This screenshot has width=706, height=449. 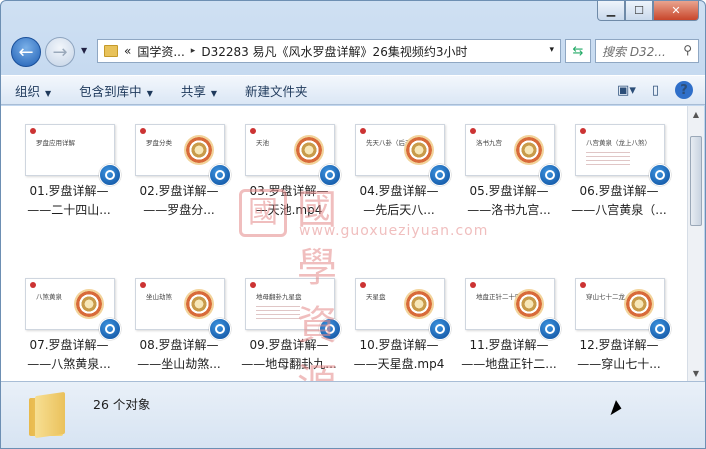 I want to click on scroll-up-icon: ▲, so click(x=696, y=114).